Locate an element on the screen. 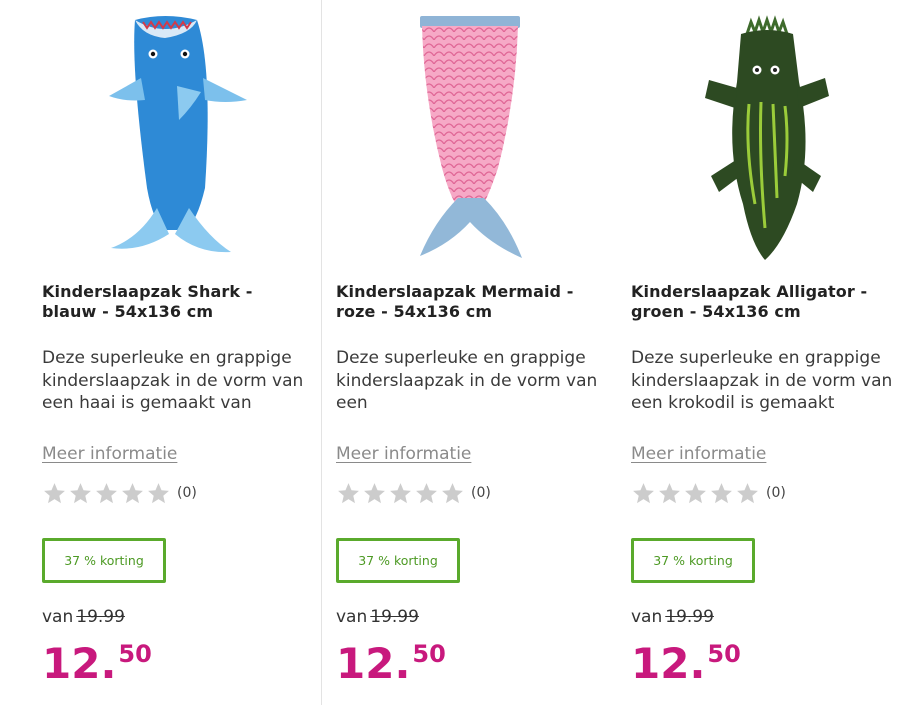 The height and width of the screenshot is (705, 901). shark-sleeping-bag-image is located at coordinates (178, 134).